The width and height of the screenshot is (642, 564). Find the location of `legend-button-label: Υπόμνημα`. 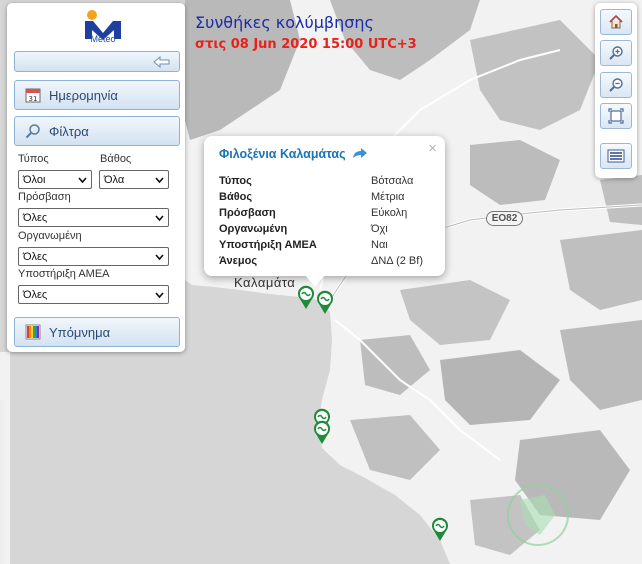

legend-button-label: Υπόμνημα is located at coordinates (80, 332).